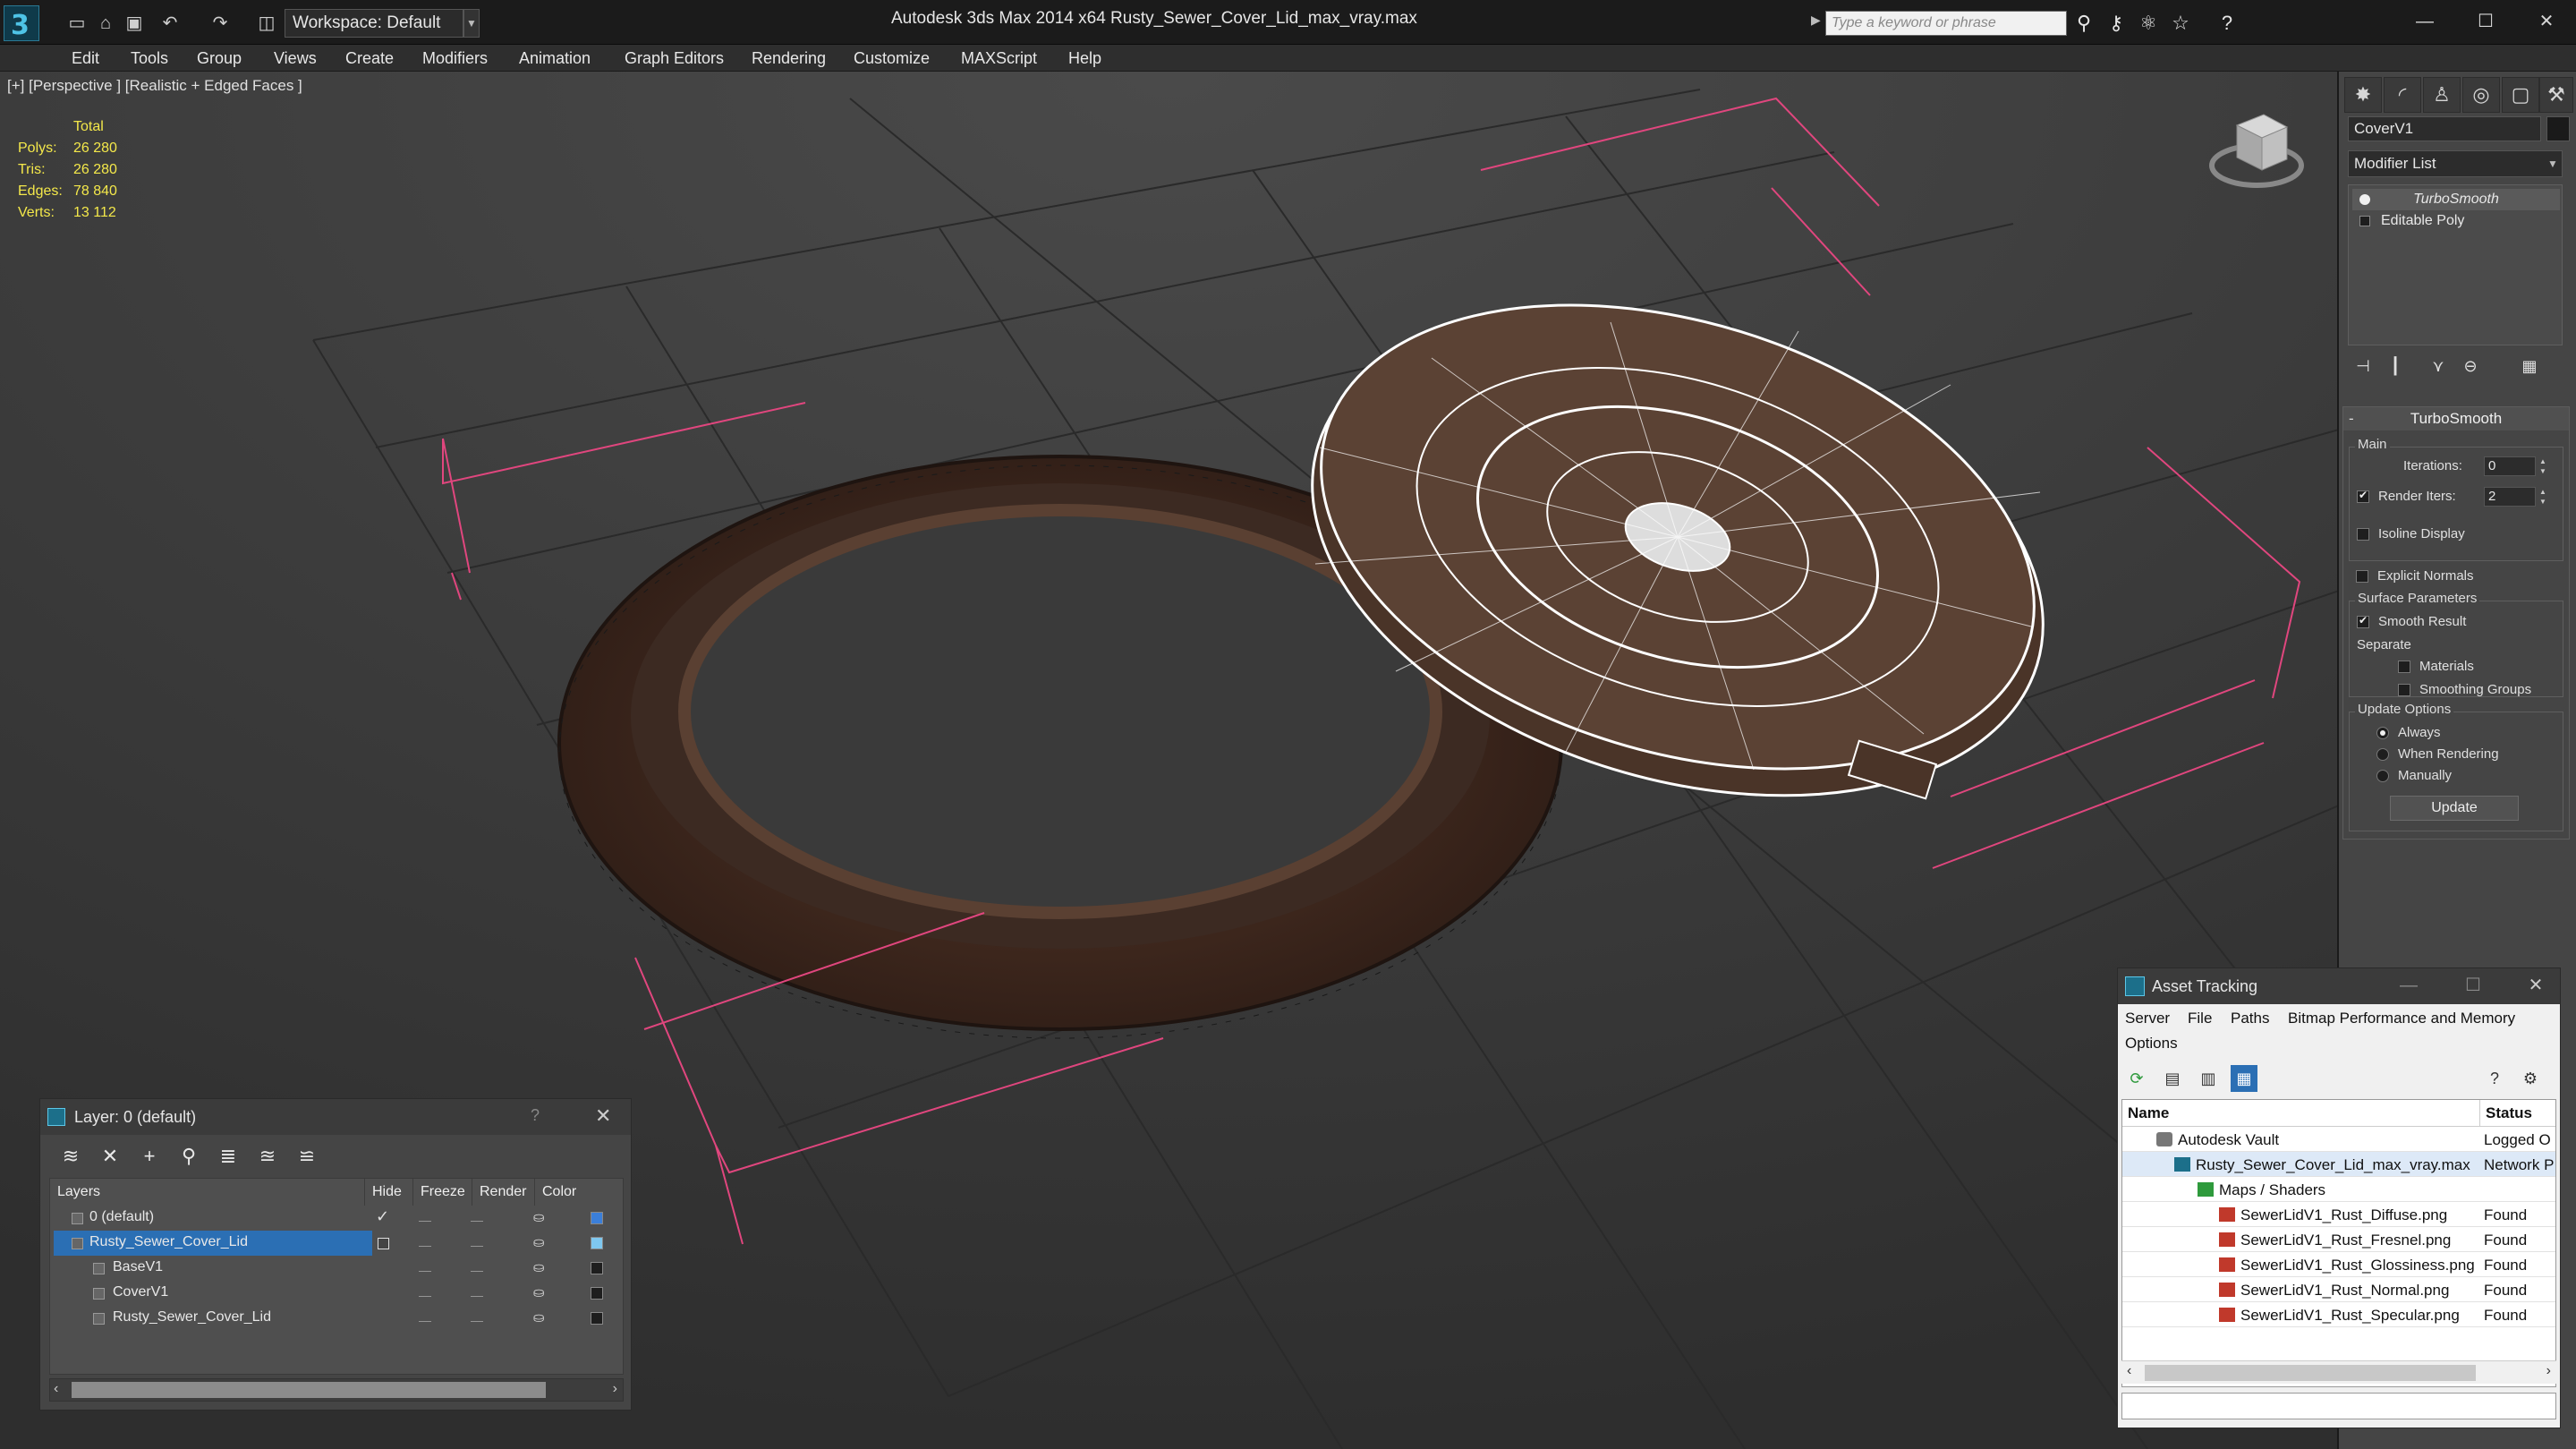 This screenshot has height=1449, width=2576. I want to click on object-name-field: CoverV1, so click(2444, 128).